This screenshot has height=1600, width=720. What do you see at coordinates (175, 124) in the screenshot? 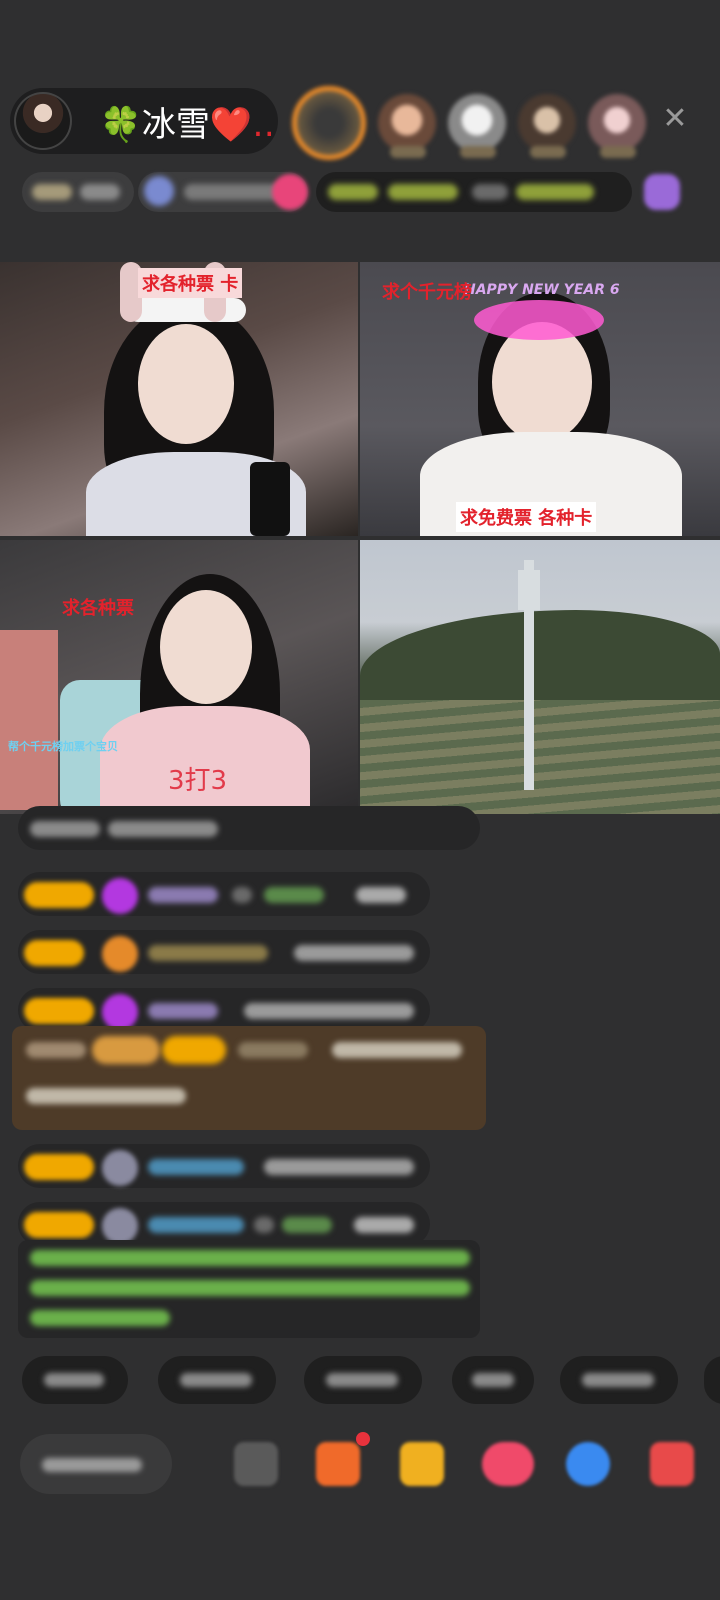
I see `host-name-text: 冰雪` at bounding box center [175, 124].